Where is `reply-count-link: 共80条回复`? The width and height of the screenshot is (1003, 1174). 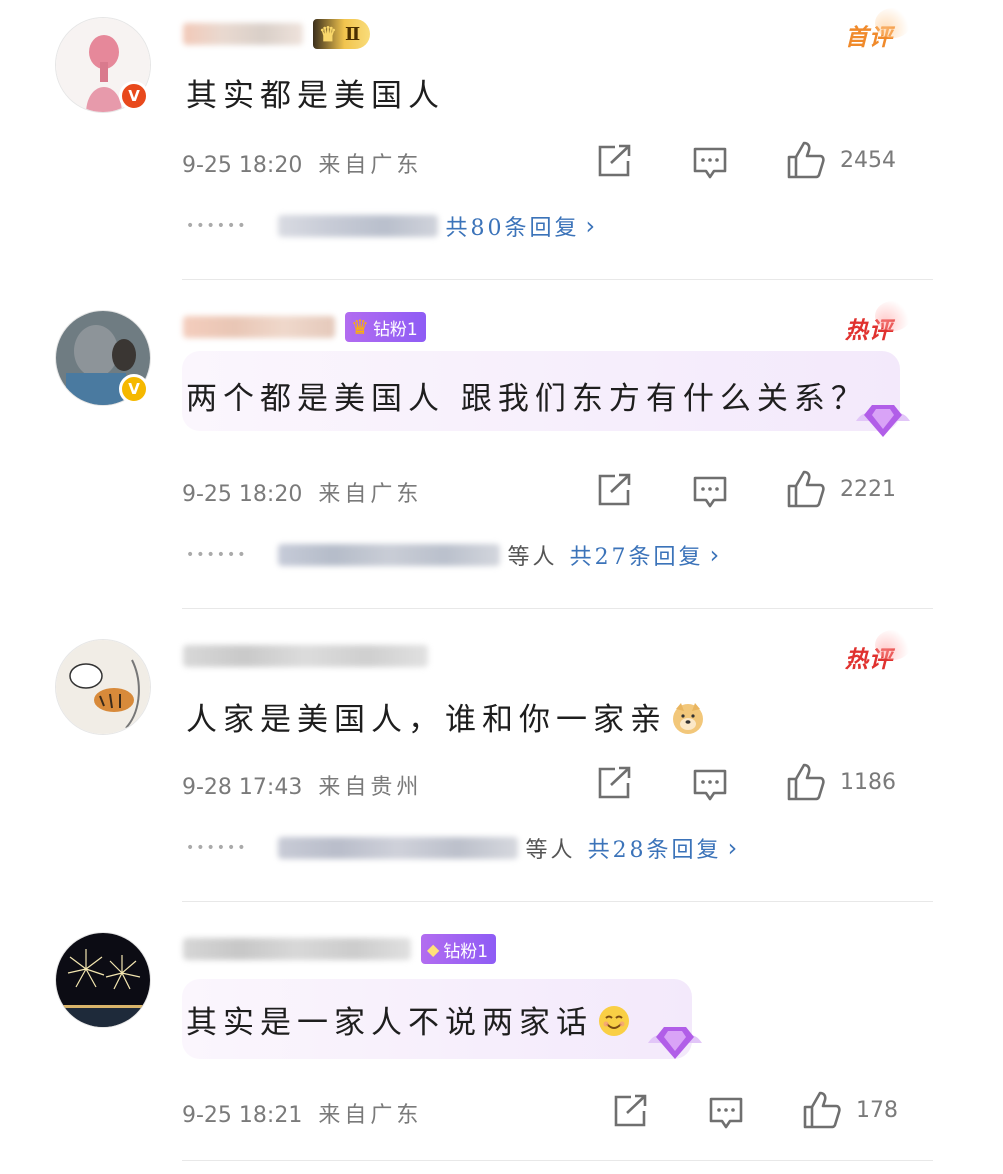
reply-count-link: 共80条回复 is located at coordinates (513, 226).